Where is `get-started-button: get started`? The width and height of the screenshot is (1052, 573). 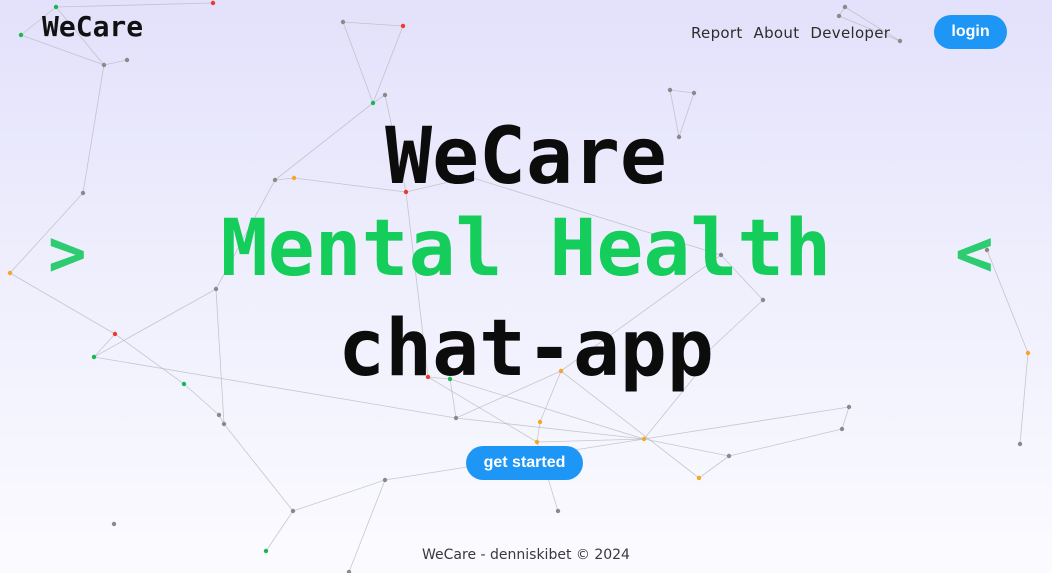 get-started-button: get started is located at coordinates (524, 463).